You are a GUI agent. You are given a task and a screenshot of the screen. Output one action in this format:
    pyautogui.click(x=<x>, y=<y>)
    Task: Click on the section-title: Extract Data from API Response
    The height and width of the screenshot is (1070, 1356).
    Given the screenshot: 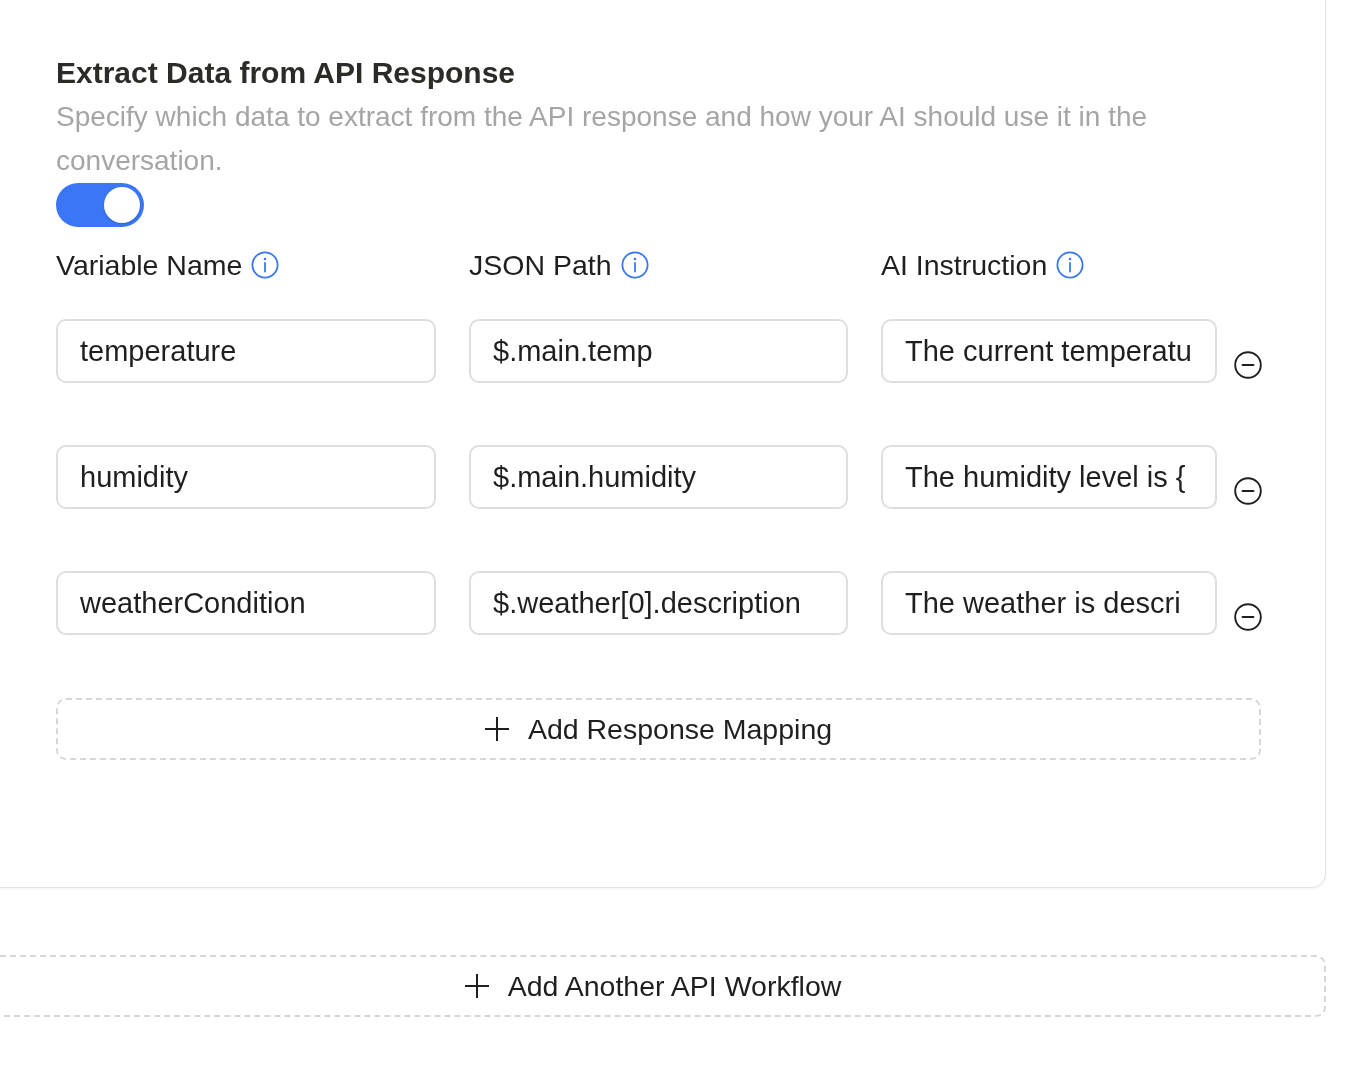 What is the action you would take?
    pyautogui.click(x=286, y=73)
    